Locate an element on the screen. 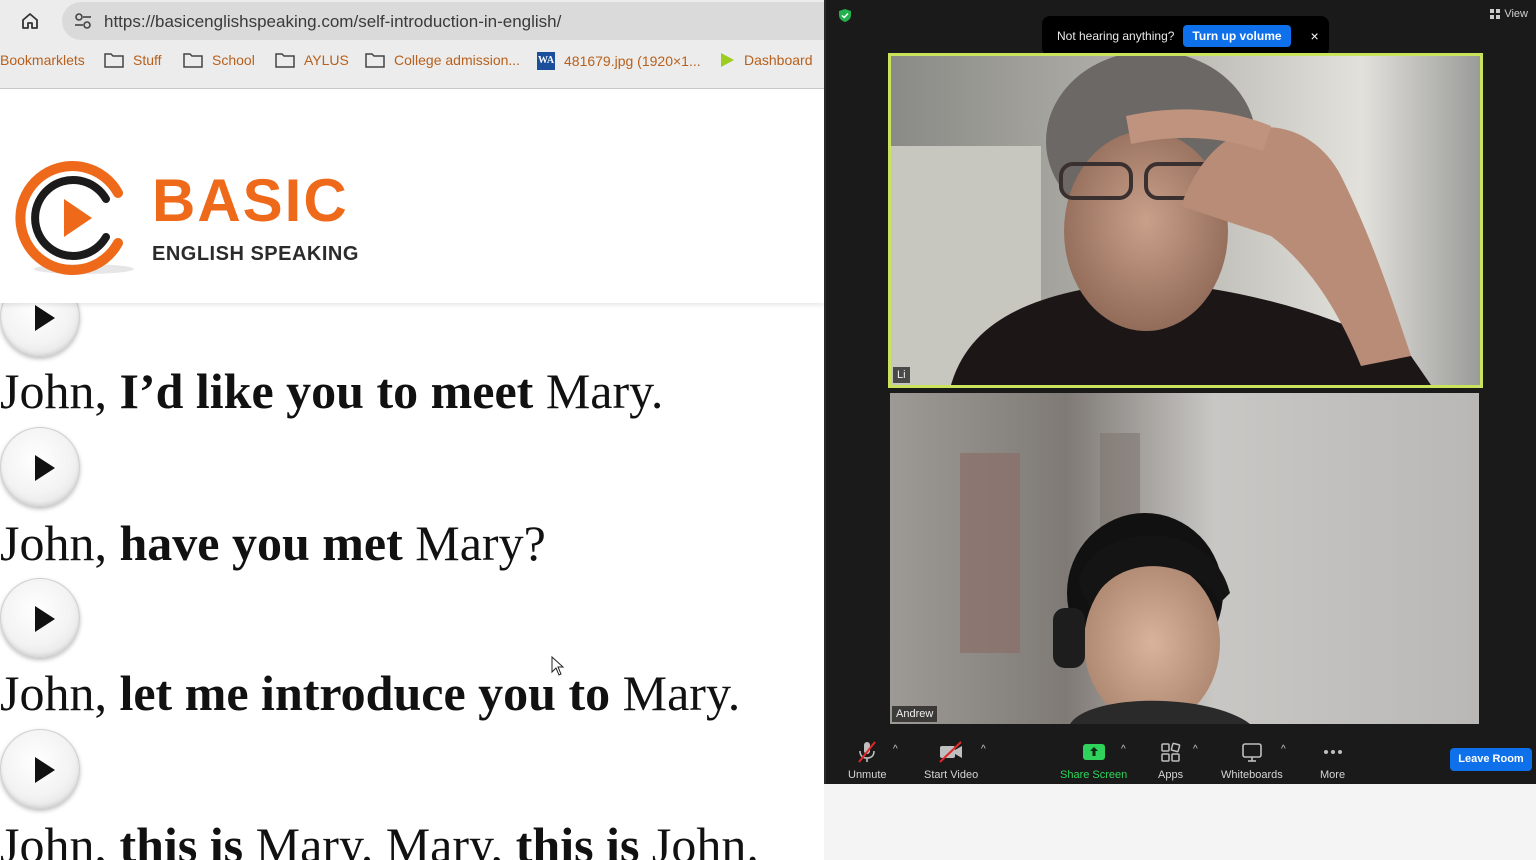  more-button: More is located at coordinates (1332, 760).